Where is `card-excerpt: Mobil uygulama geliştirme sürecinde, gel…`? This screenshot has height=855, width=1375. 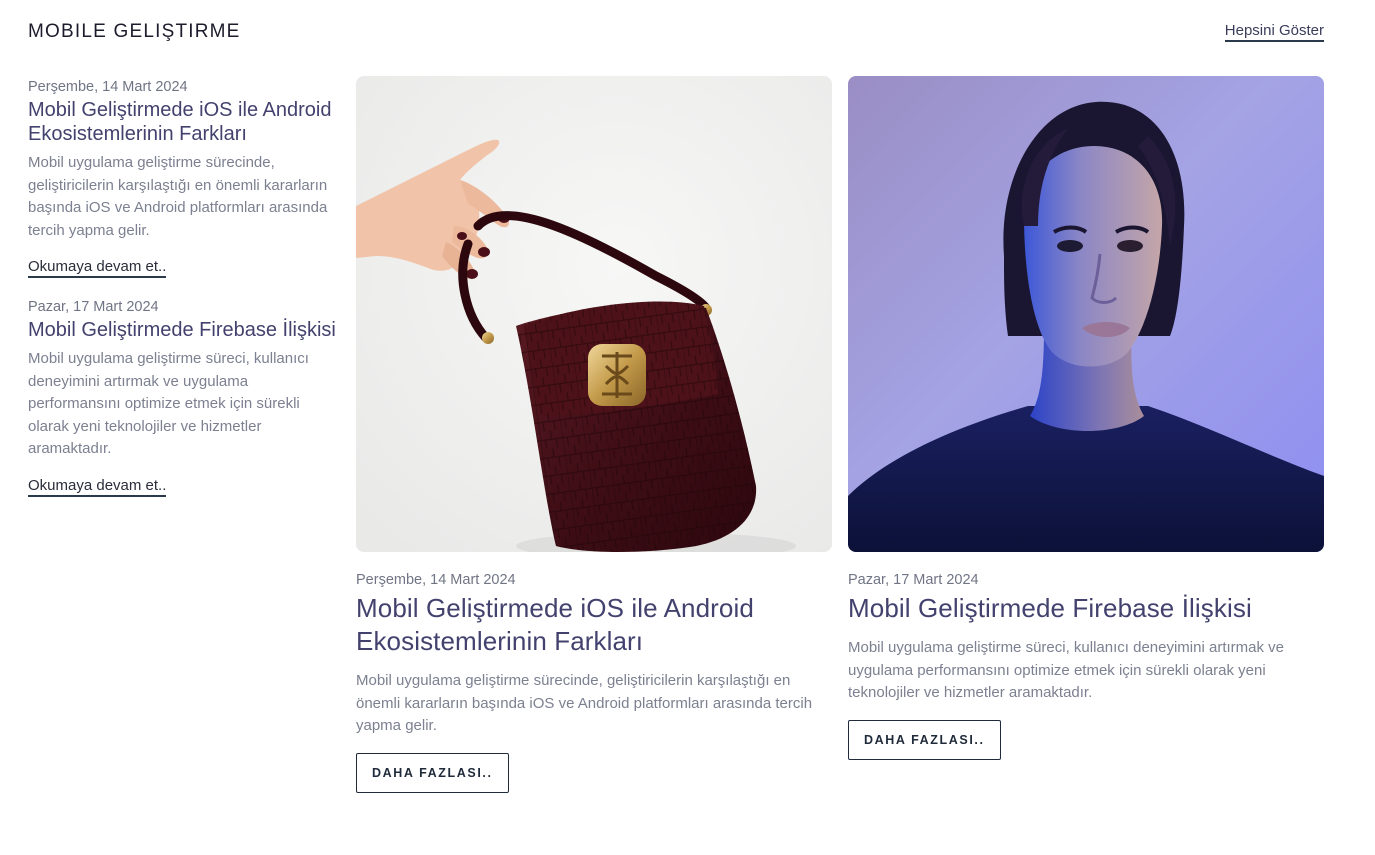
card-excerpt: Mobil uygulama geliştirme sürecinde, gel… is located at coordinates (584, 703).